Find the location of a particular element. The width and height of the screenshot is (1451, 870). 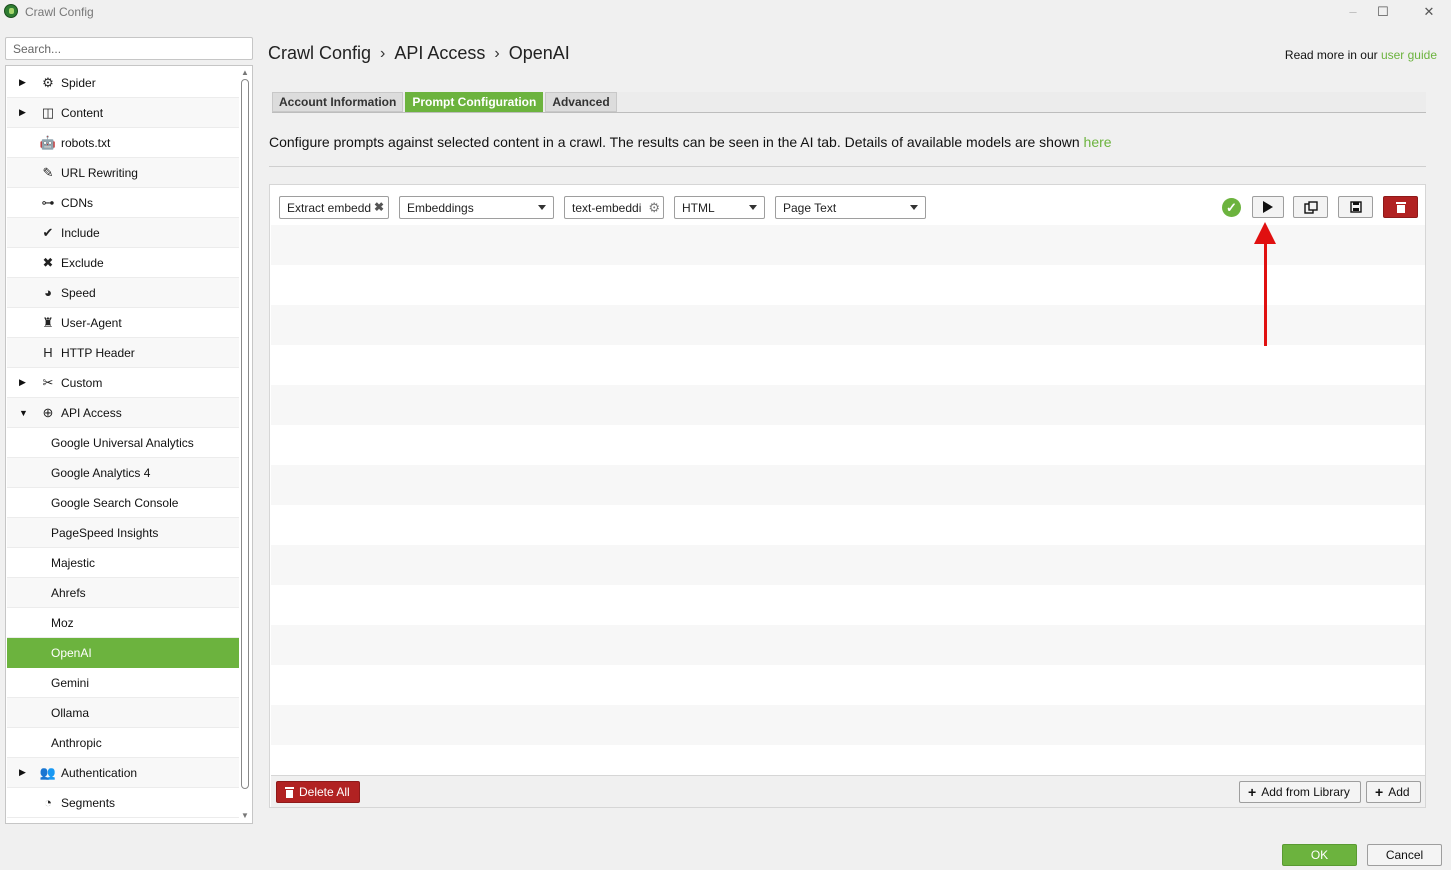

gear-icon: ⚙ is located at coordinates (654, 208).